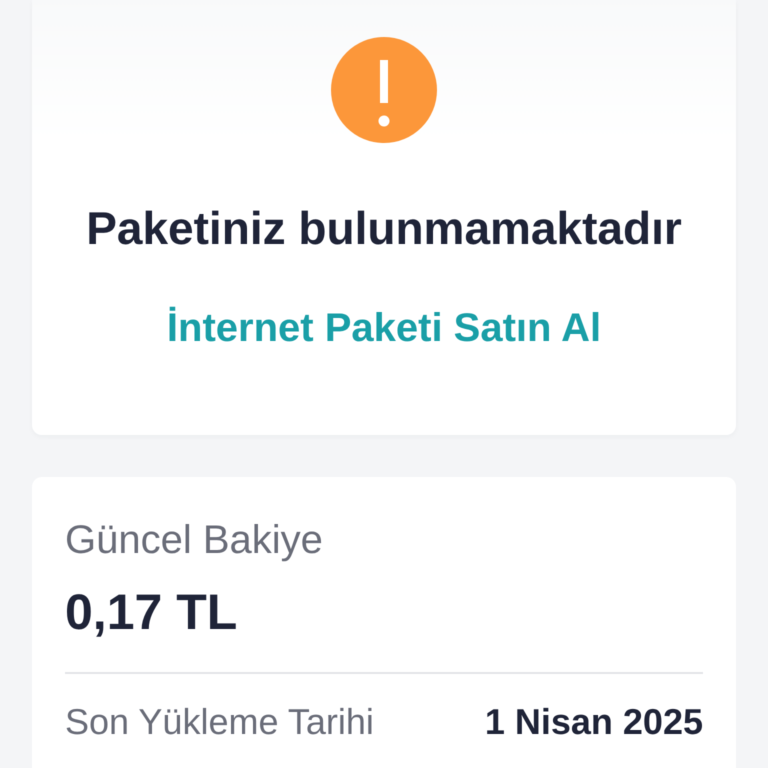 The image size is (768, 768). What do you see at coordinates (194, 540) in the screenshot?
I see `balance-label: Güncel Bakiye` at bounding box center [194, 540].